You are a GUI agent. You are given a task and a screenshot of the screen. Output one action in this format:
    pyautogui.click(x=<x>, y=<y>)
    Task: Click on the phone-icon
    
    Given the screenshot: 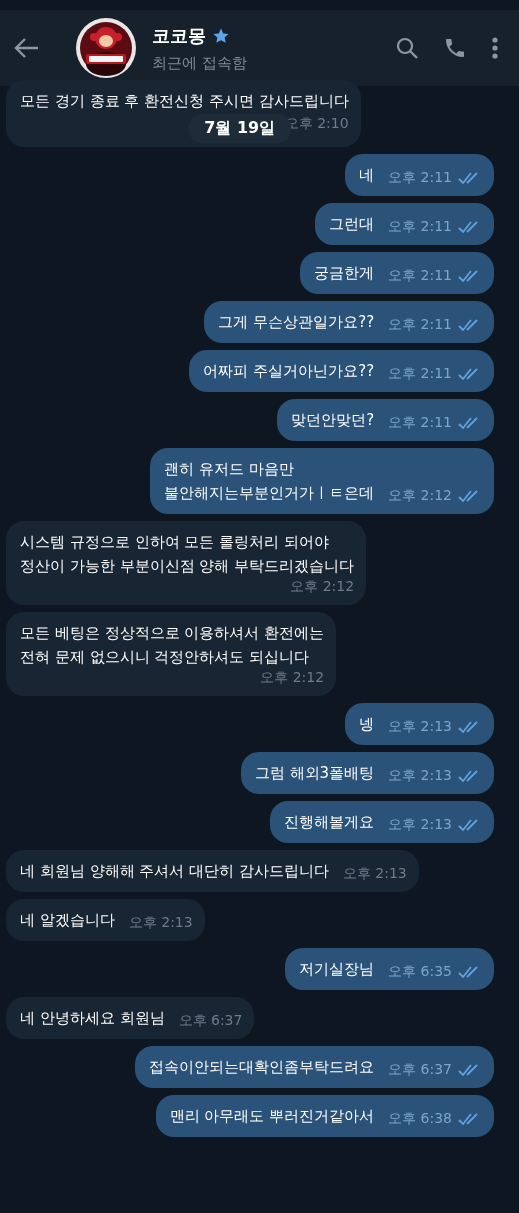 What is the action you would take?
    pyautogui.click(x=455, y=48)
    